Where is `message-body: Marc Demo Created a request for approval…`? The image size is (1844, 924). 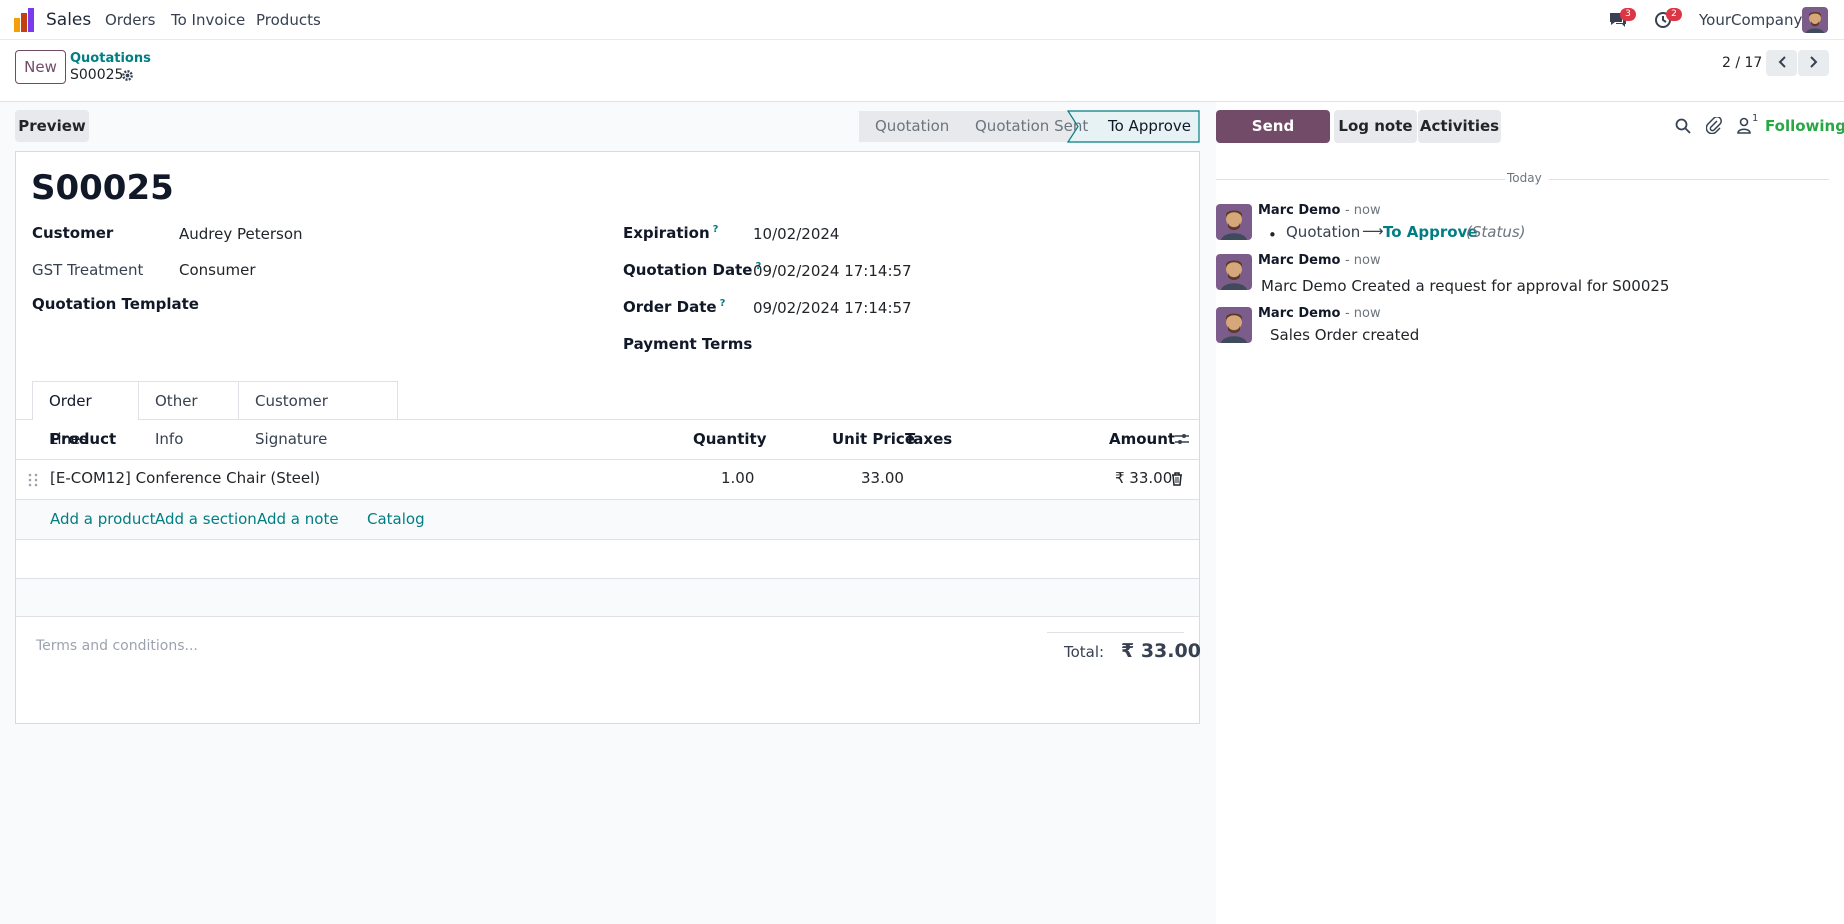
message-body: Marc Demo Created a request for approval… is located at coordinates (1465, 286).